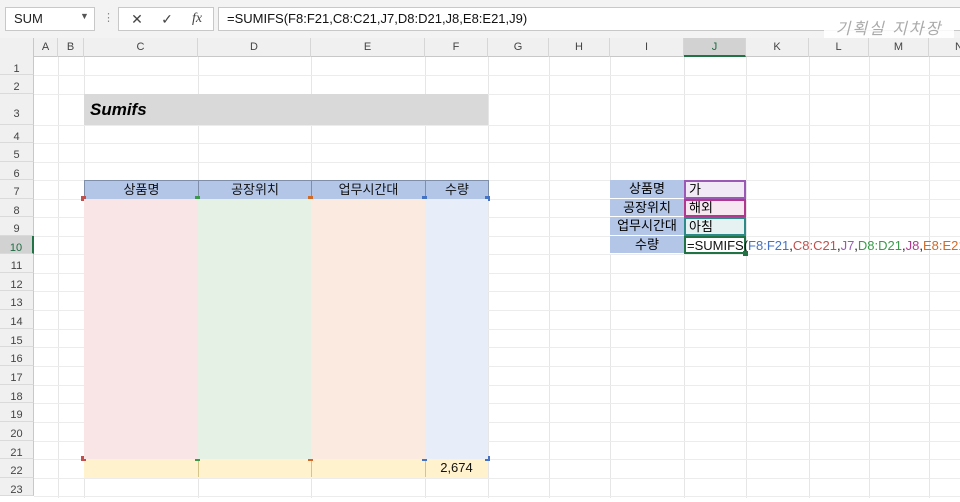 The image size is (960, 502). I want to click on formula-part: C8:C21, so click(814, 245).